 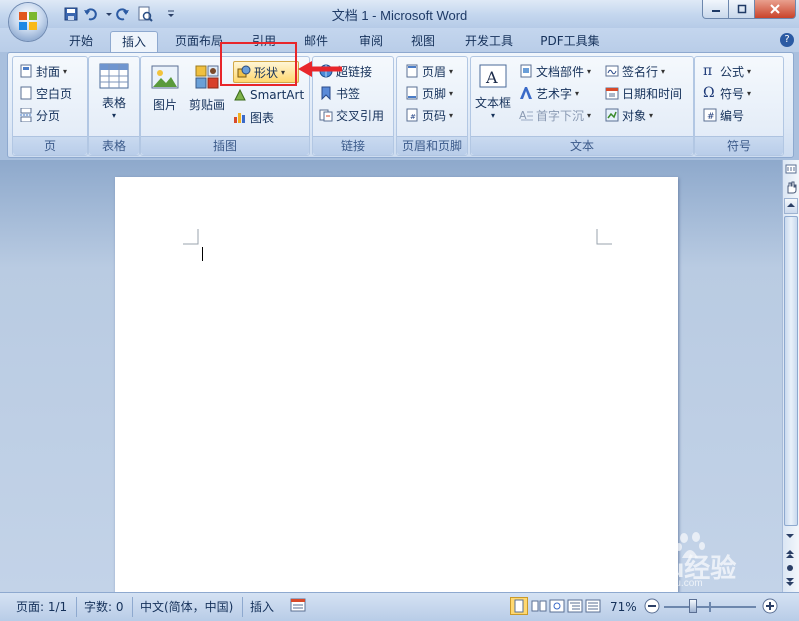 I want to click on smartart-button: SmartArt, so click(x=268, y=95).